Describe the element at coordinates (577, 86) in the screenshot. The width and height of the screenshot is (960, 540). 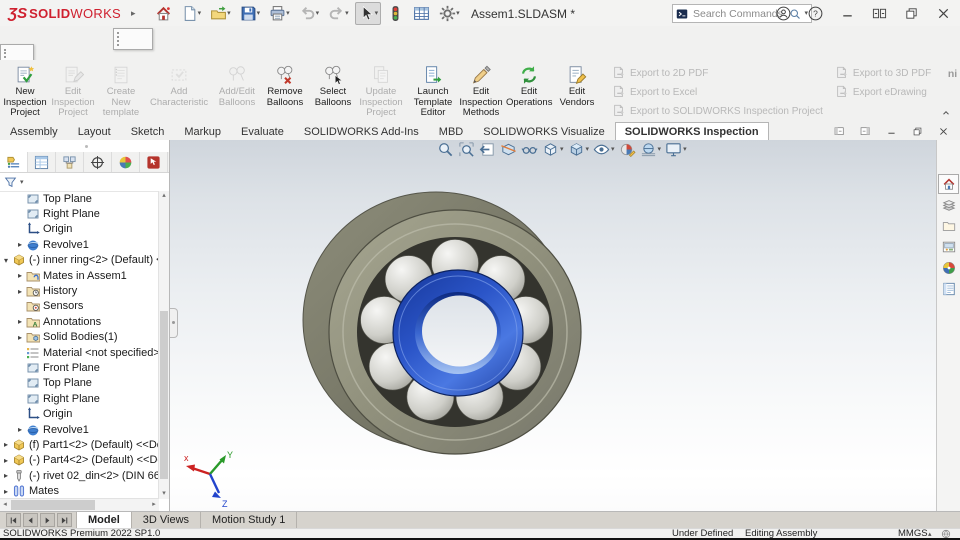
I see `edit-vendors-button: Edit Vendors` at that location.